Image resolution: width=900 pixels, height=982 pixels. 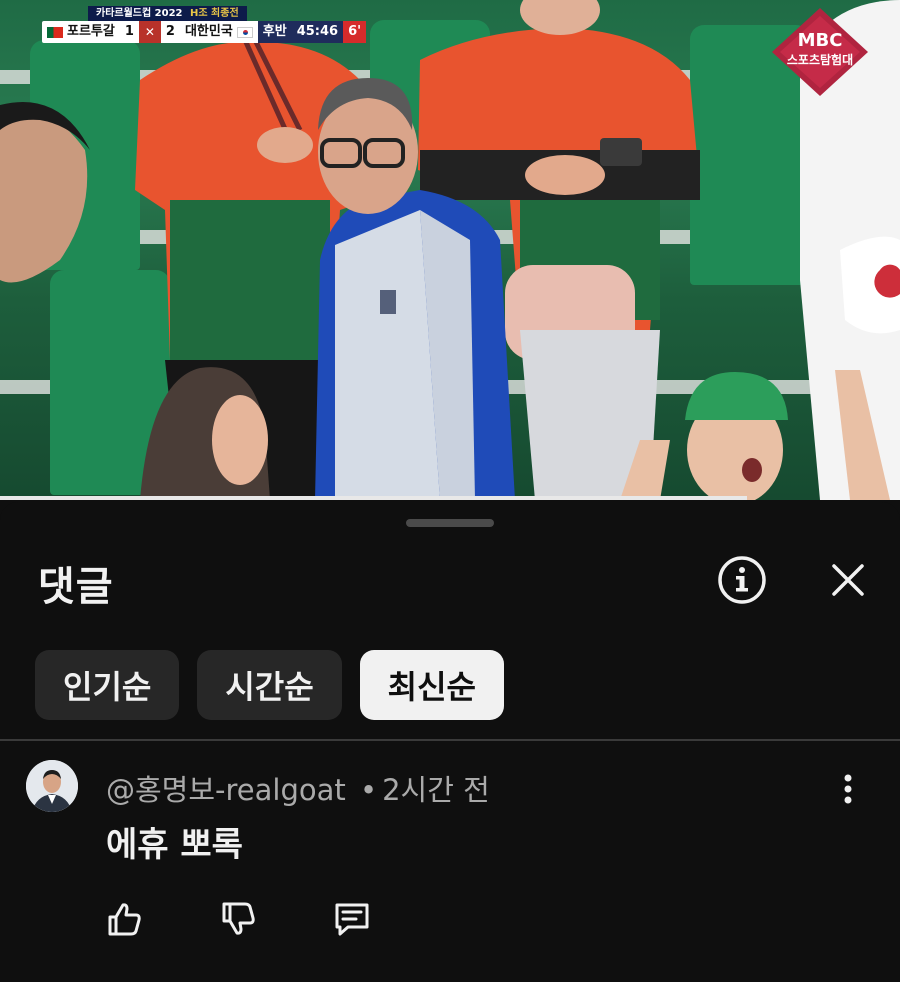 I want to click on match-clock: 45:46, so click(x=317, y=32).